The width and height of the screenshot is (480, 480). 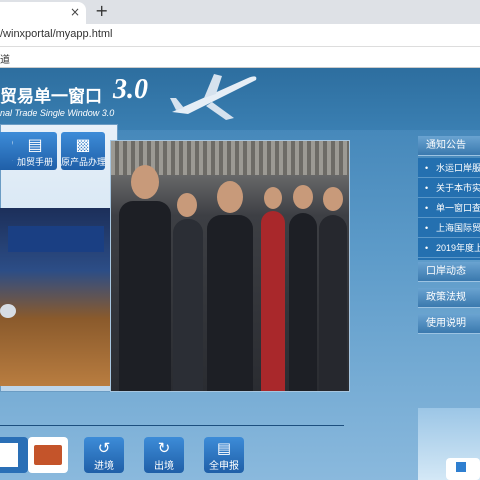 I want to click on package-button, so click(x=48, y=455).